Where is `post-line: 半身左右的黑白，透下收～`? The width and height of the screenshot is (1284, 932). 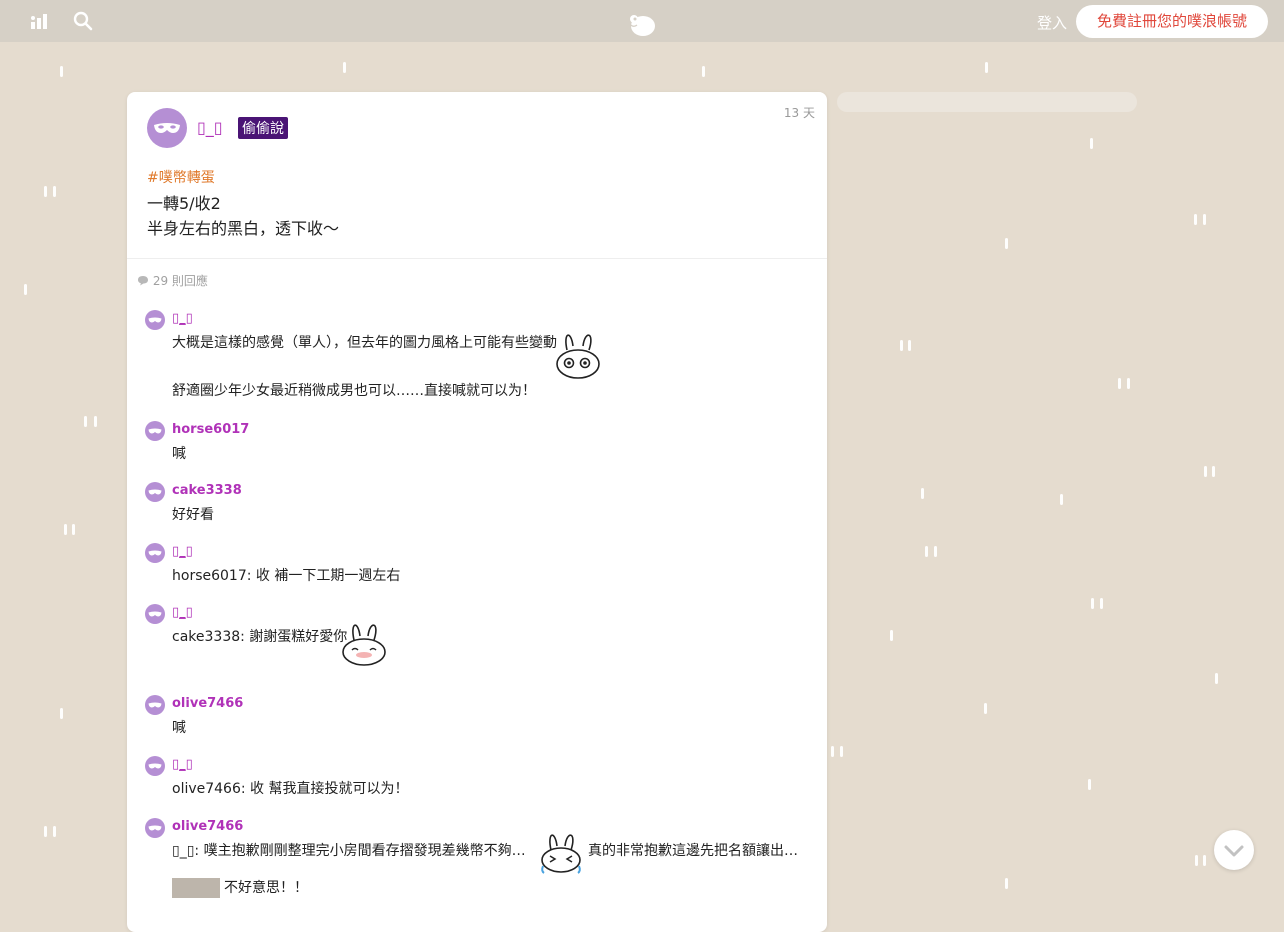
post-line: 半身左右的黑白，透下收～ is located at coordinates (243, 228).